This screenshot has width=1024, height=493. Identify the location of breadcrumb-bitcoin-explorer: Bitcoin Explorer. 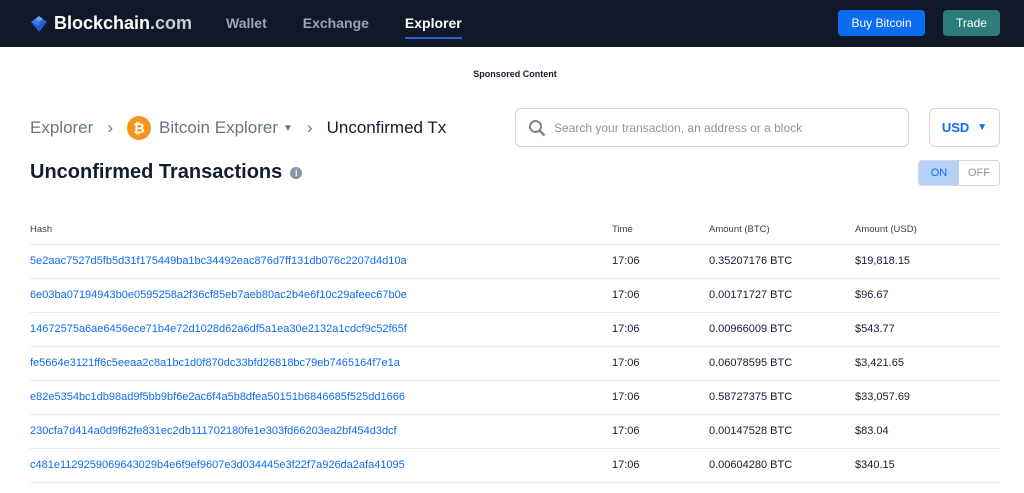
(218, 128).